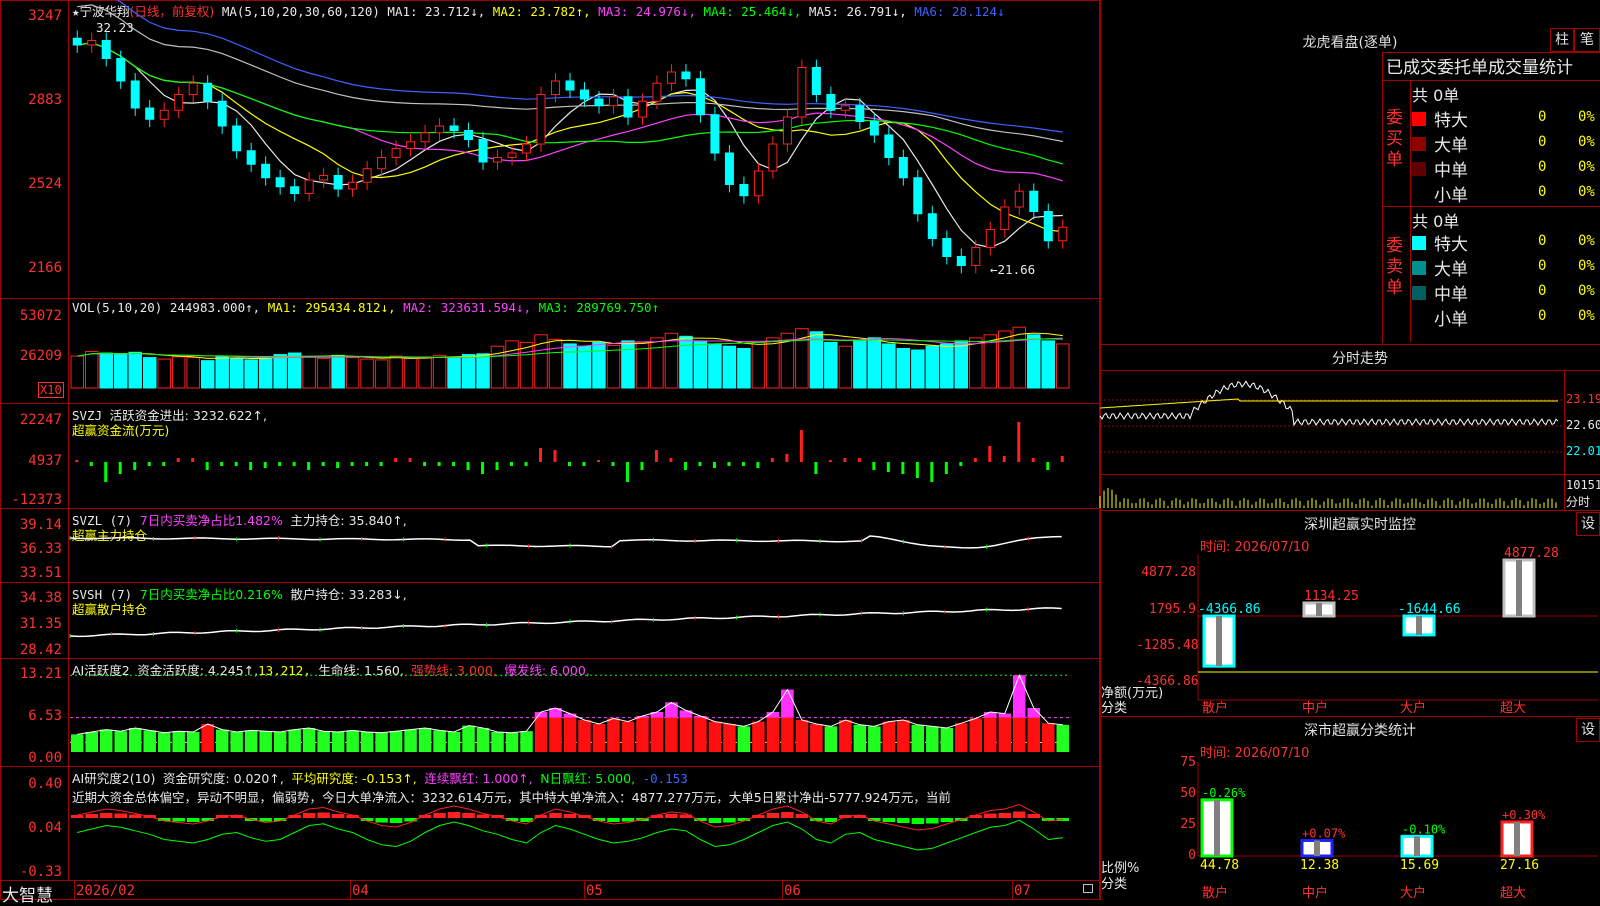 The image size is (1600, 906). Describe the element at coordinates (1586, 316) in the screenshot. I see `order-percent: 0%` at that location.